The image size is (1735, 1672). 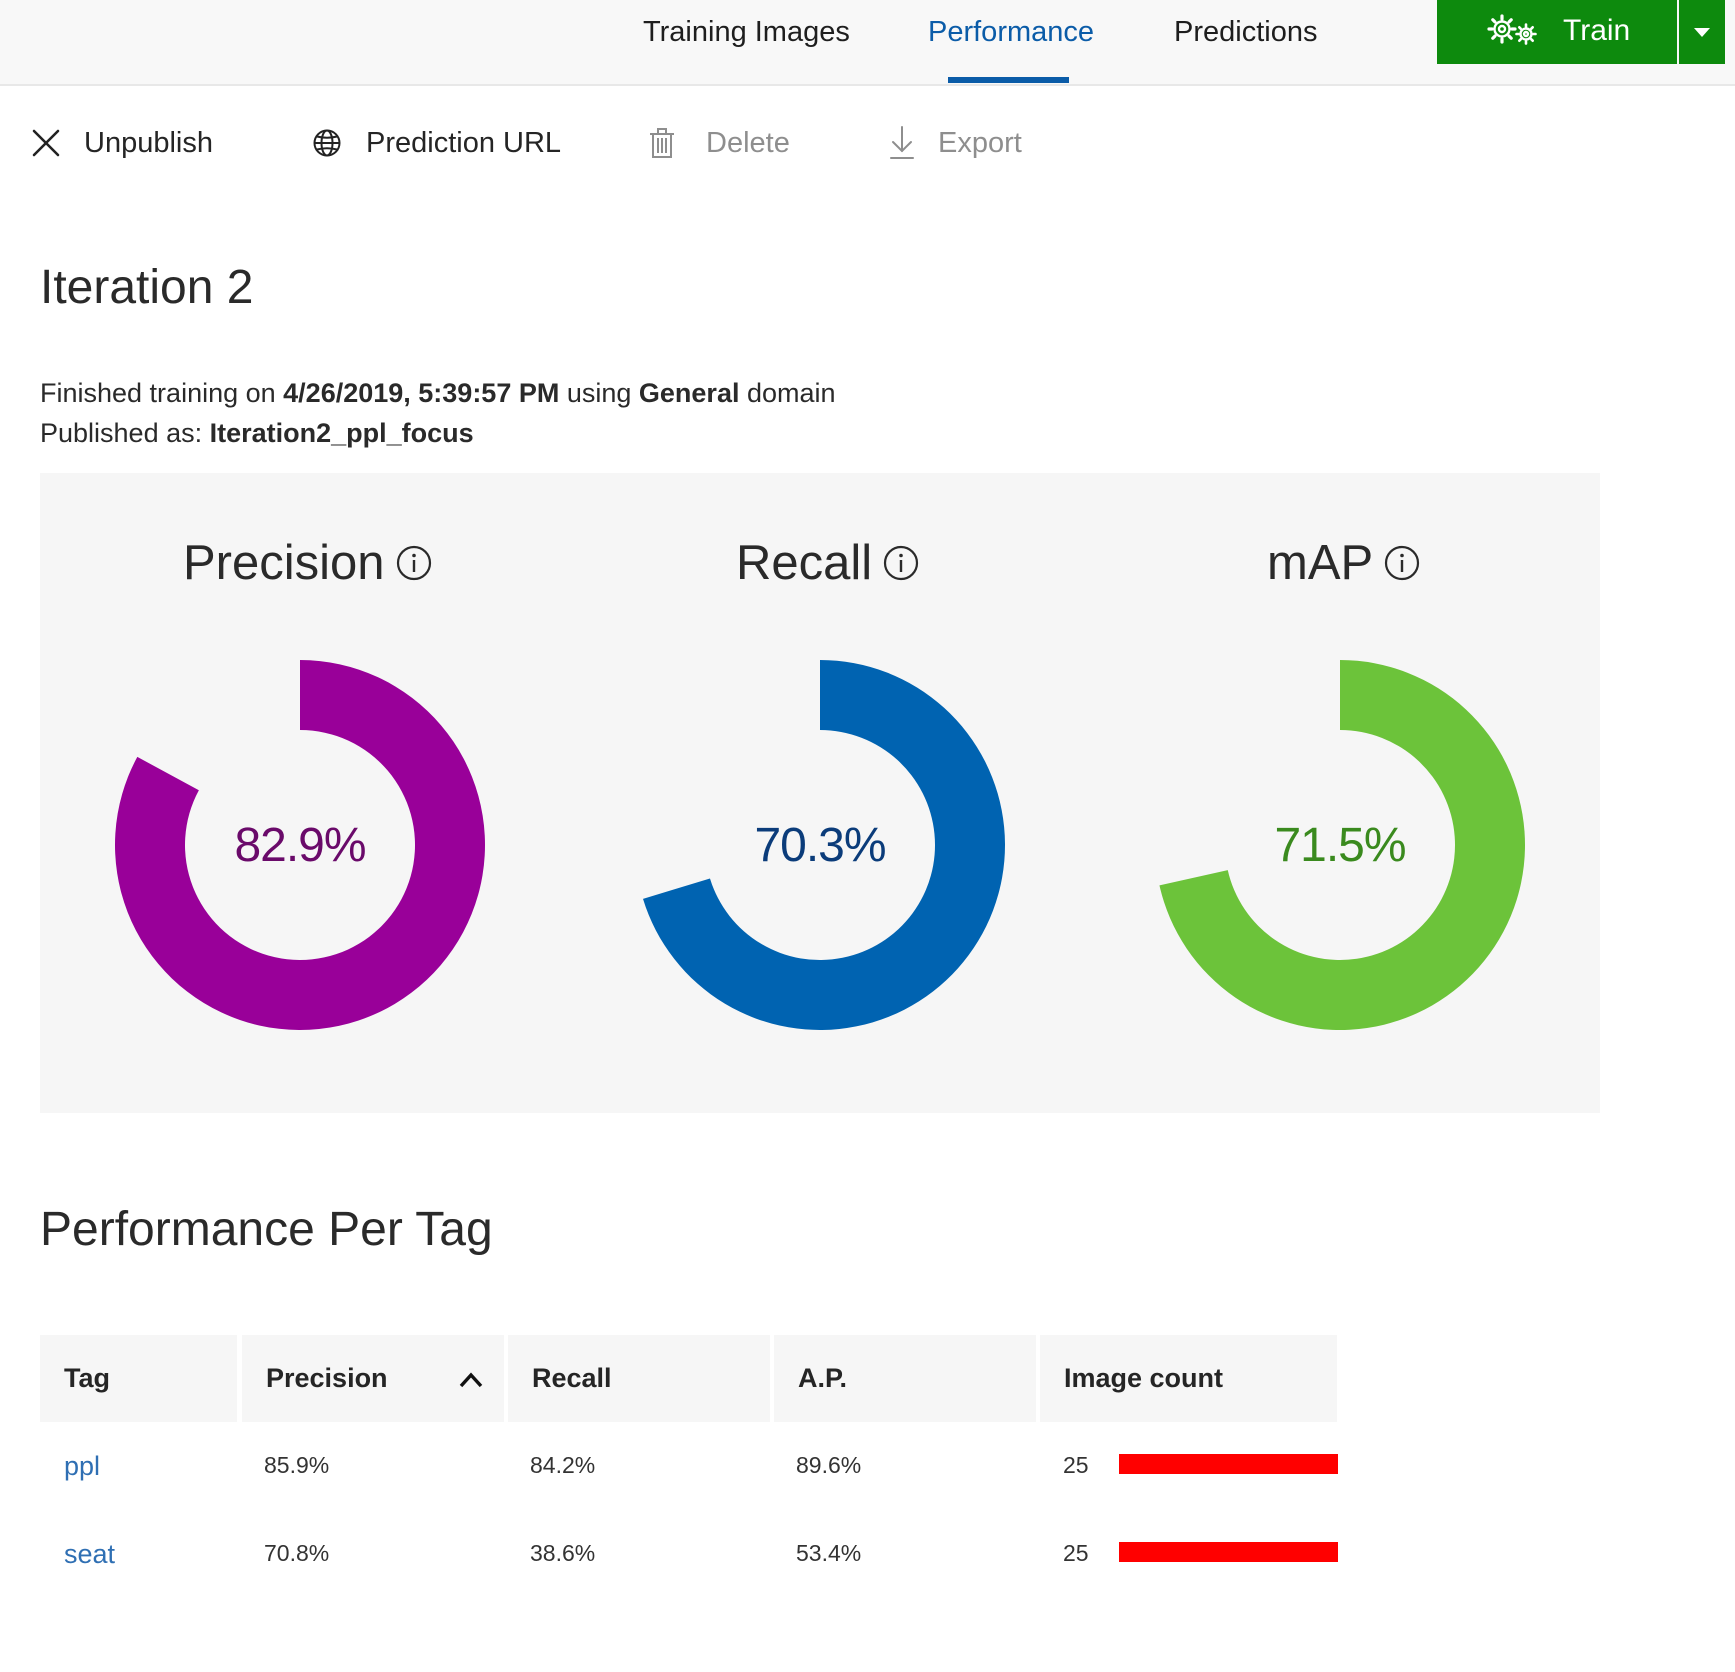 I want to click on recall-metric-title: Recall, so click(x=828, y=563).